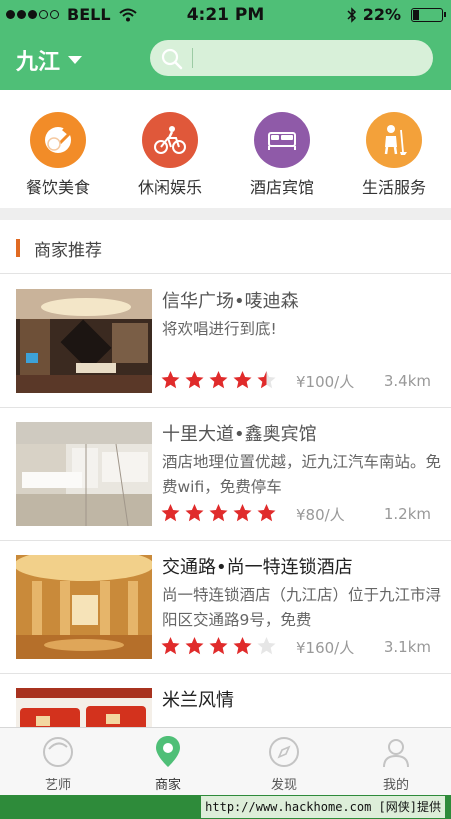 This screenshot has width=451, height=819. What do you see at coordinates (407, 647) in the screenshot?
I see `merchant-distance: 3.1km` at bounding box center [407, 647].